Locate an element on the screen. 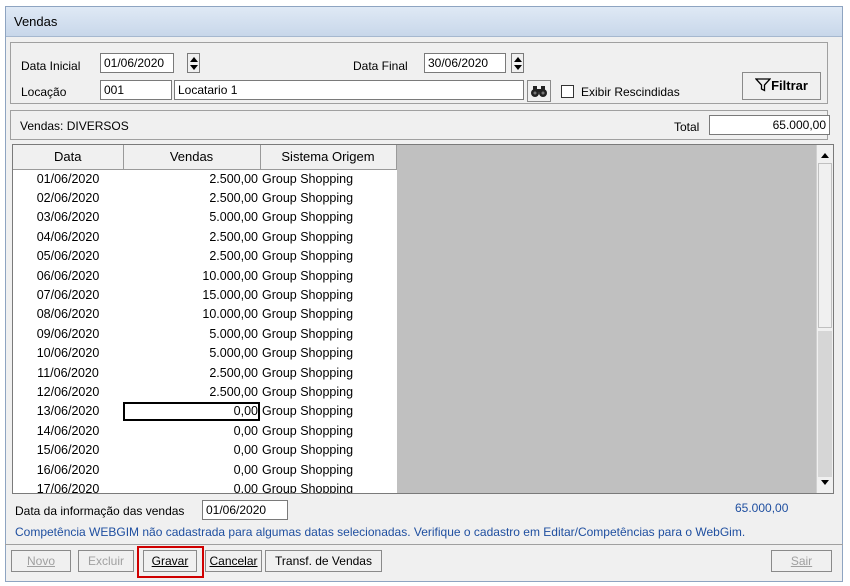 The width and height of the screenshot is (850, 586). sair-button: Sair is located at coordinates (801, 561).